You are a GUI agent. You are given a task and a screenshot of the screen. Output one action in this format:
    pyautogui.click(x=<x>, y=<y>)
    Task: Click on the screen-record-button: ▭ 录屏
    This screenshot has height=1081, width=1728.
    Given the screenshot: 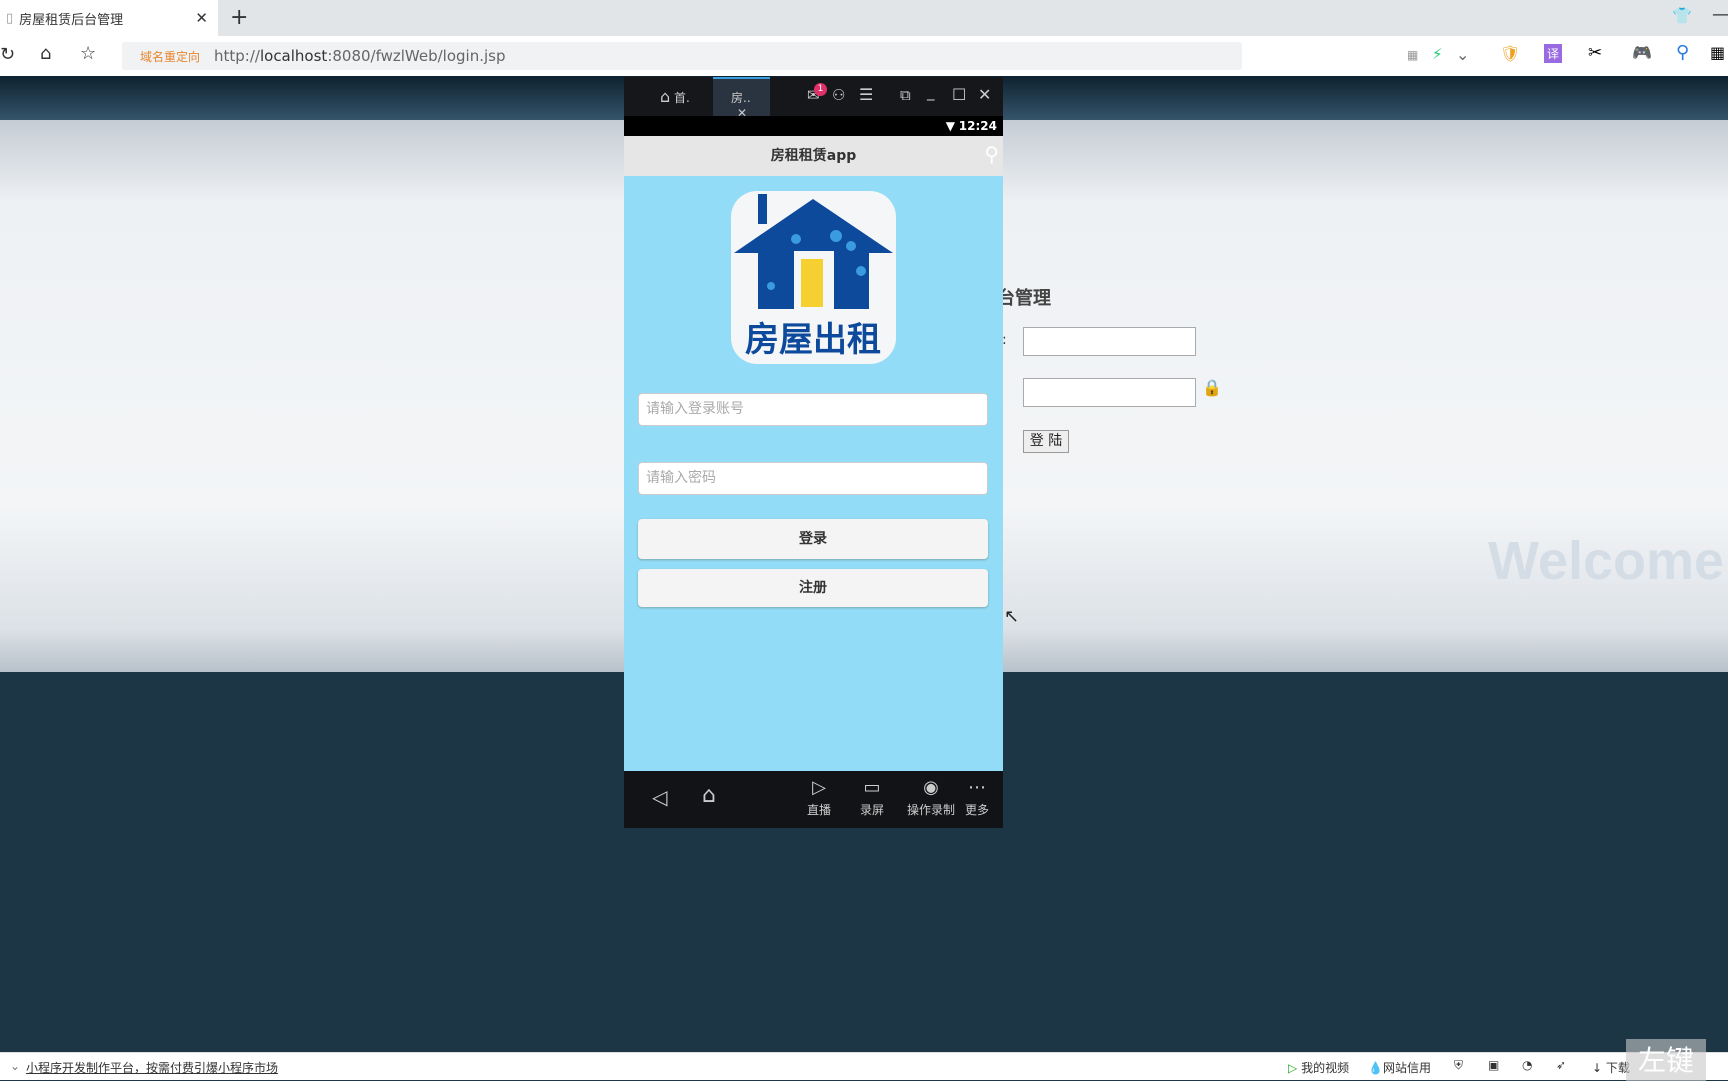 What is the action you would take?
    pyautogui.click(x=872, y=797)
    